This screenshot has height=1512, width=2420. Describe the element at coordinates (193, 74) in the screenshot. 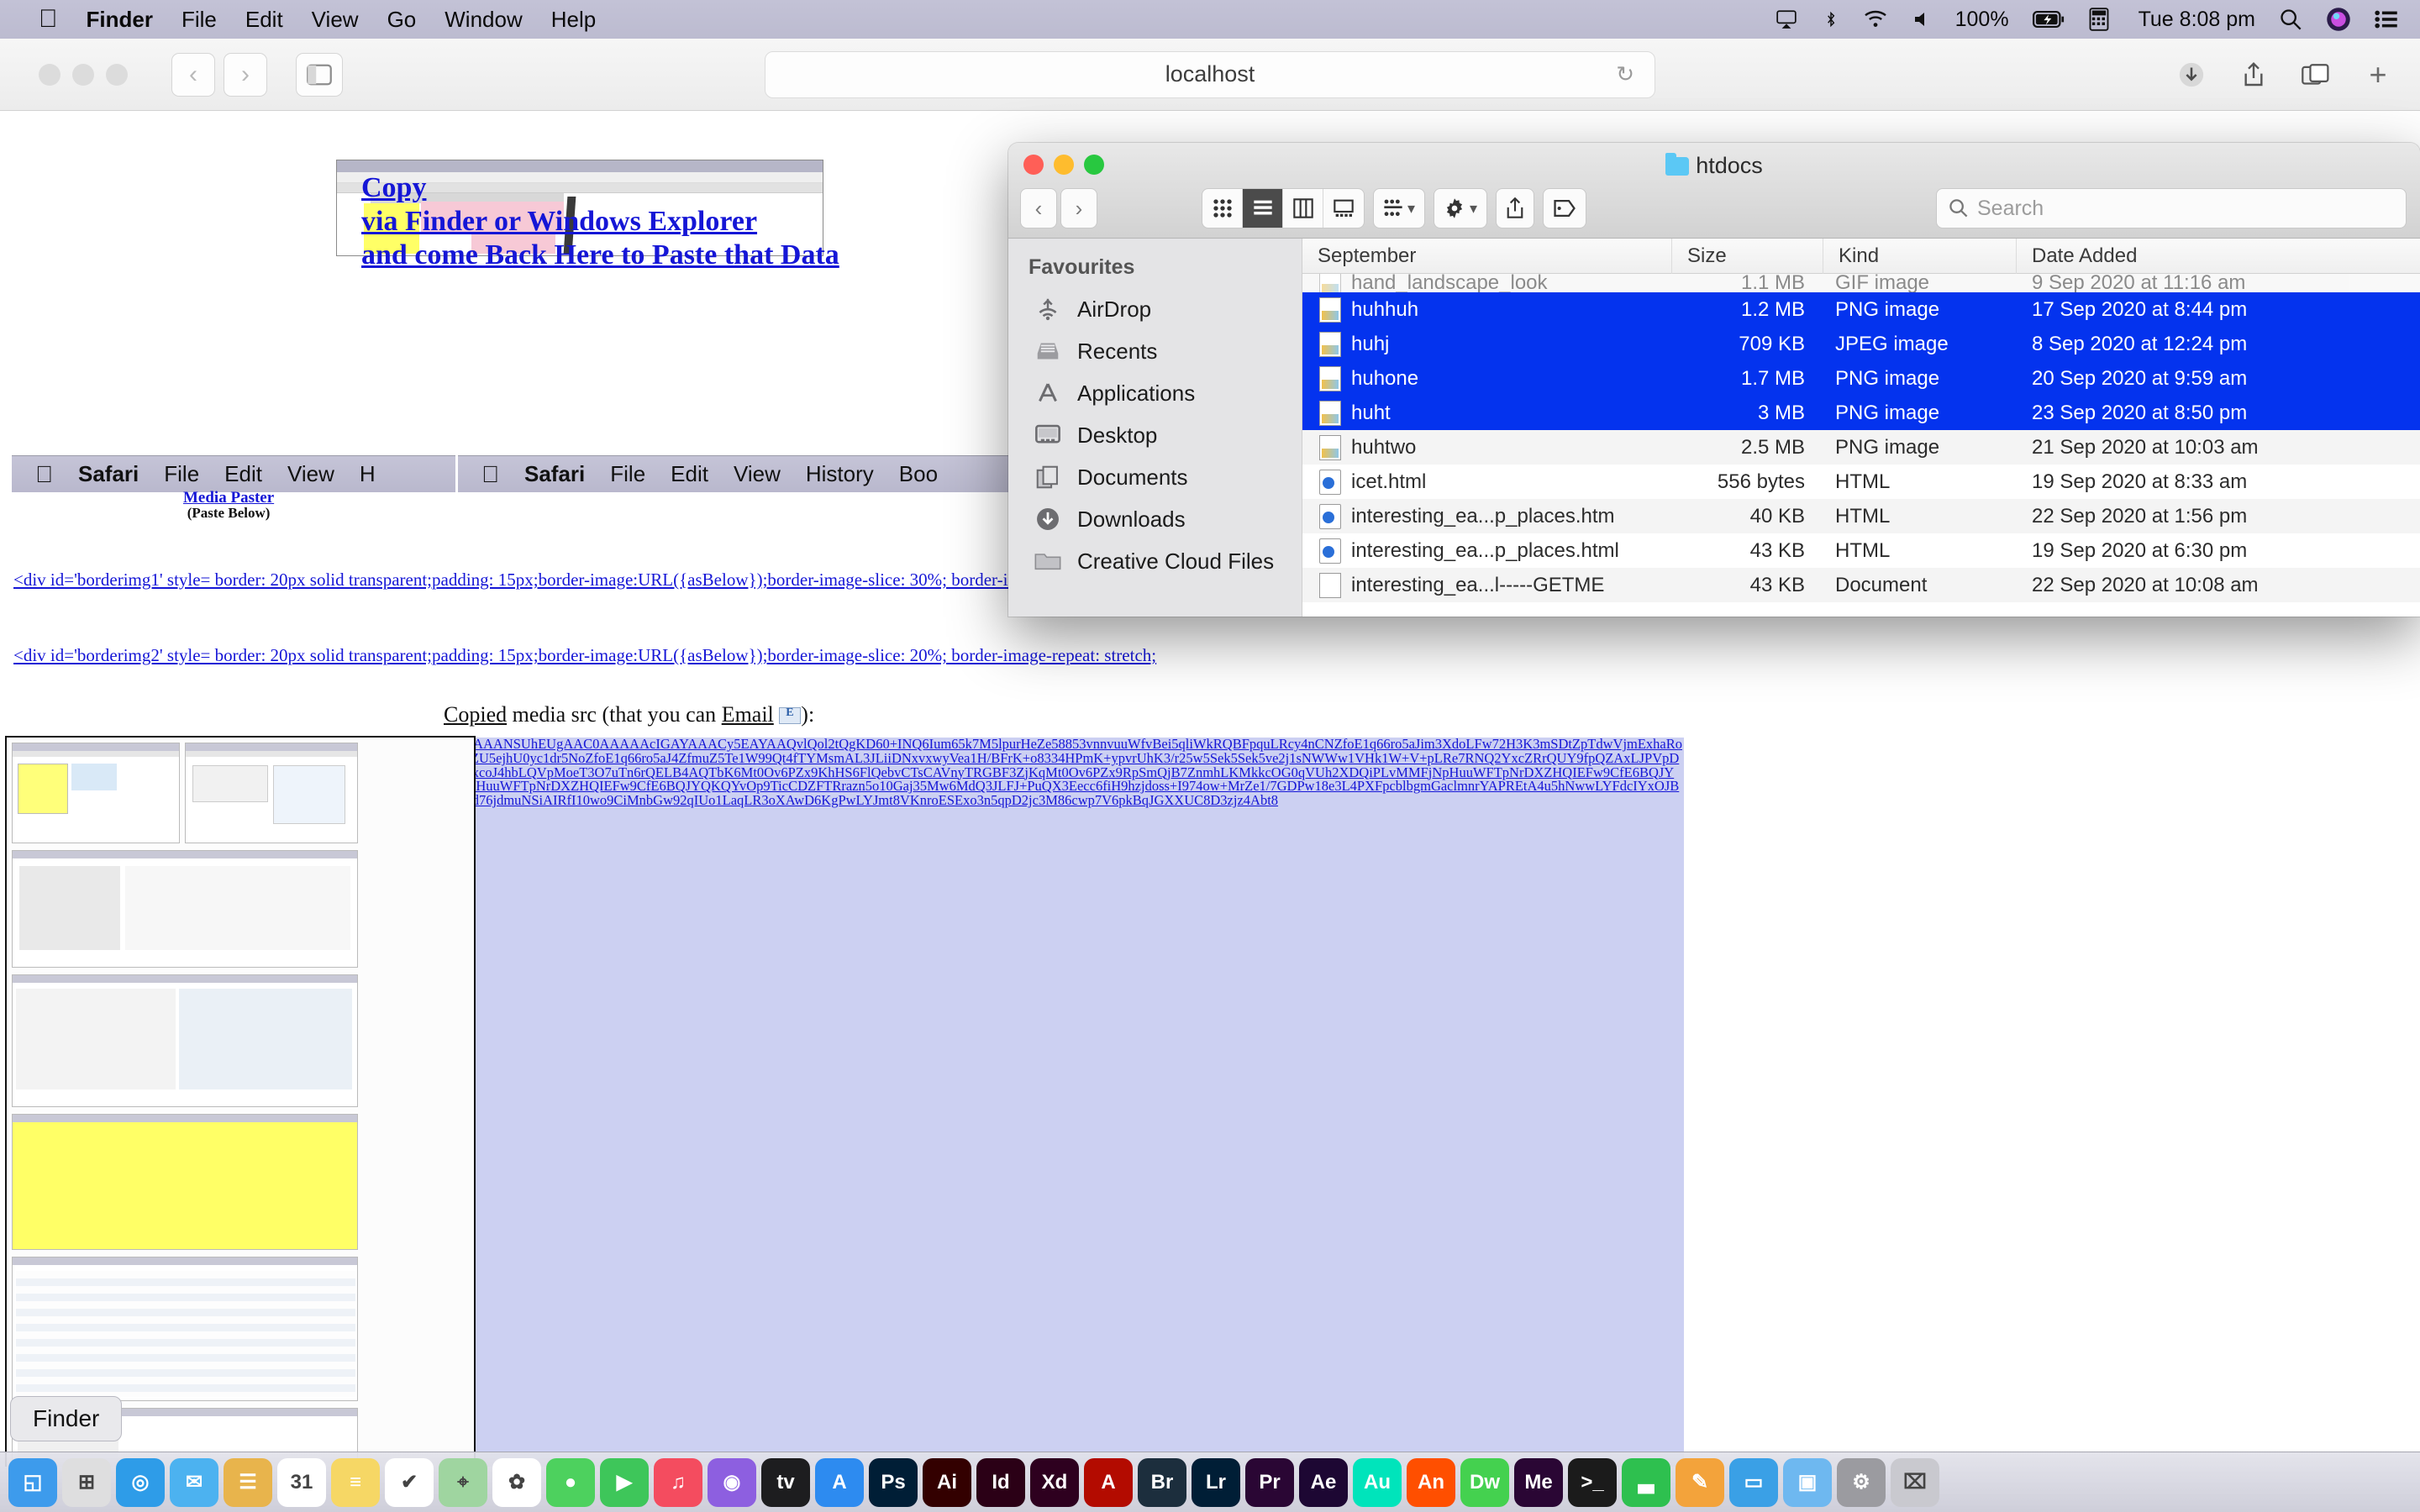

I see `safari-back-button: ‹` at that location.